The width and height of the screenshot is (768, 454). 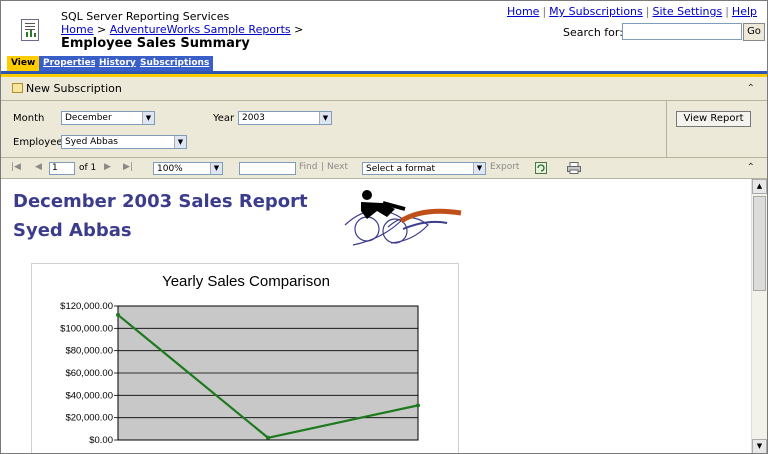 I want to click on y-tick-label: $100,000.00, so click(x=86, y=328).